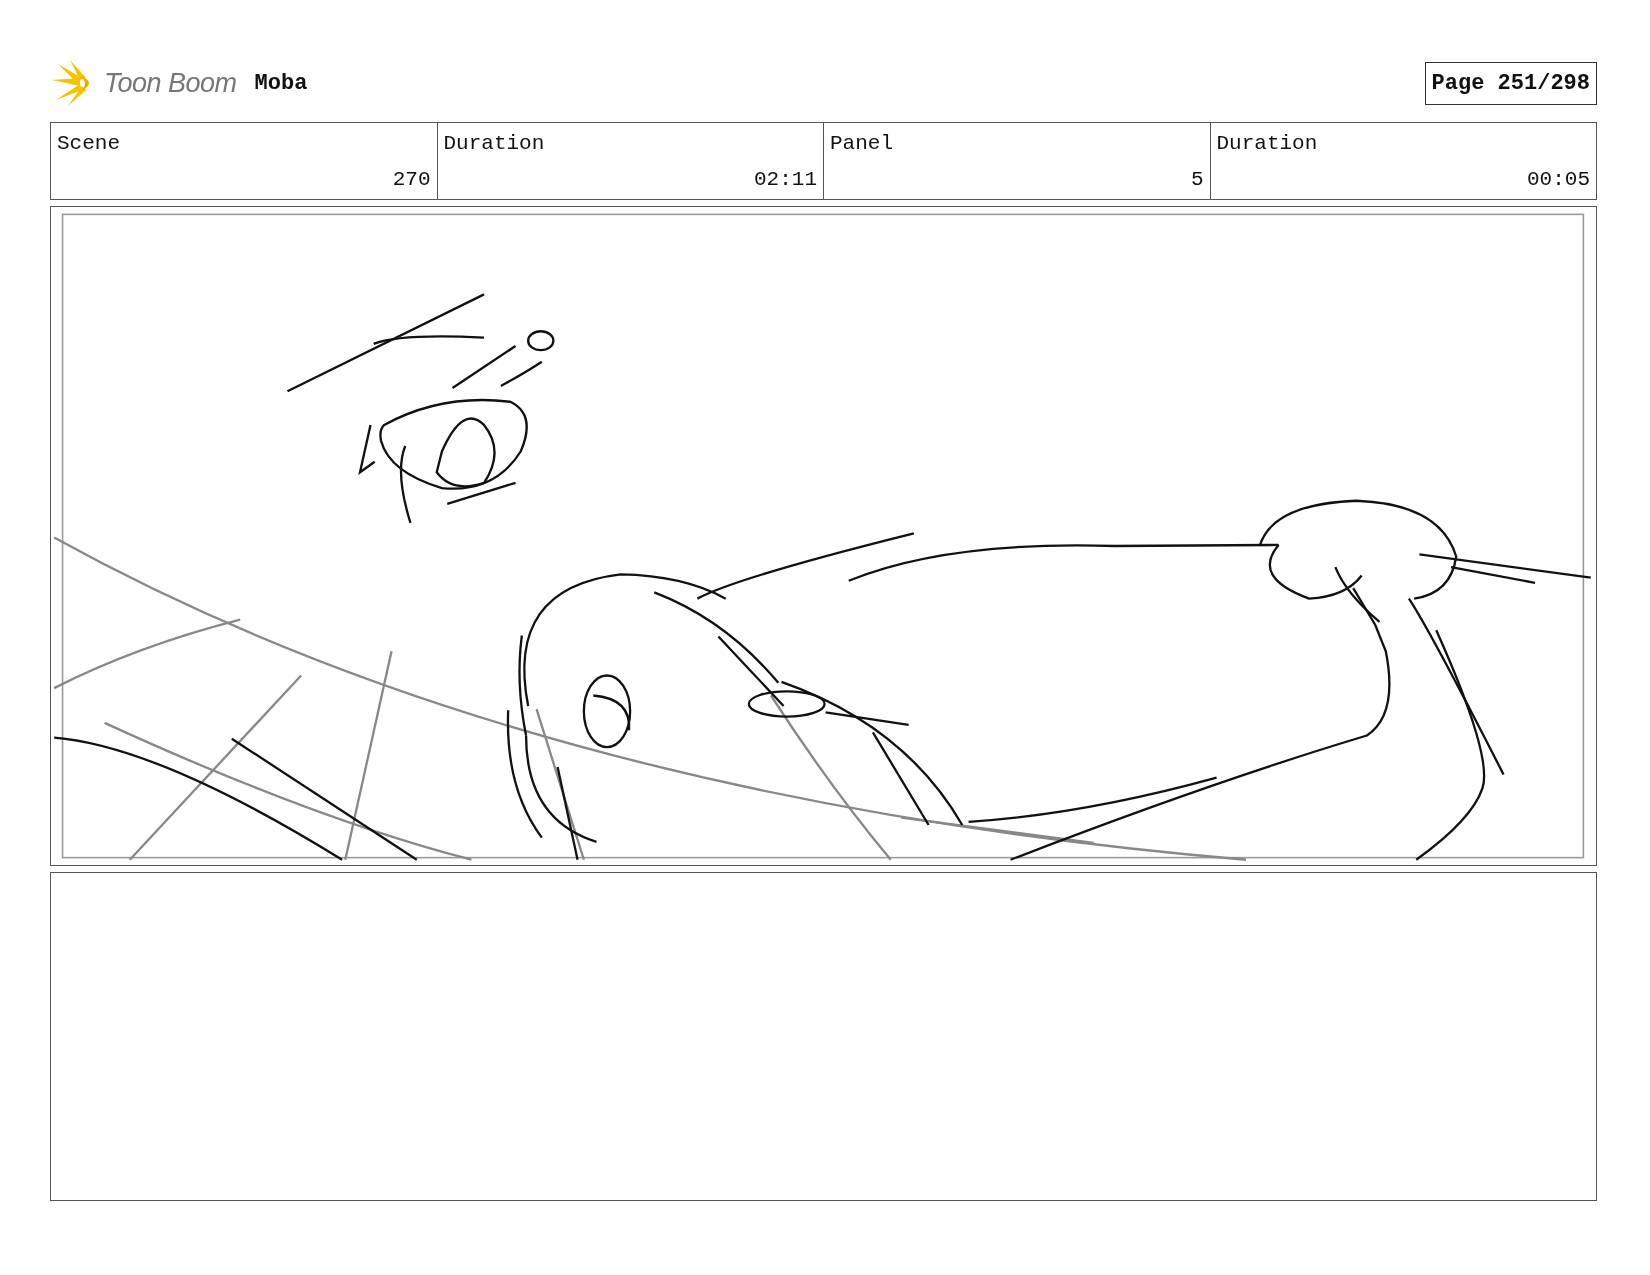 This screenshot has width=1650, height=1275. What do you see at coordinates (862, 144) in the screenshot?
I see `column-header: Panel` at bounding box center [862, 144].